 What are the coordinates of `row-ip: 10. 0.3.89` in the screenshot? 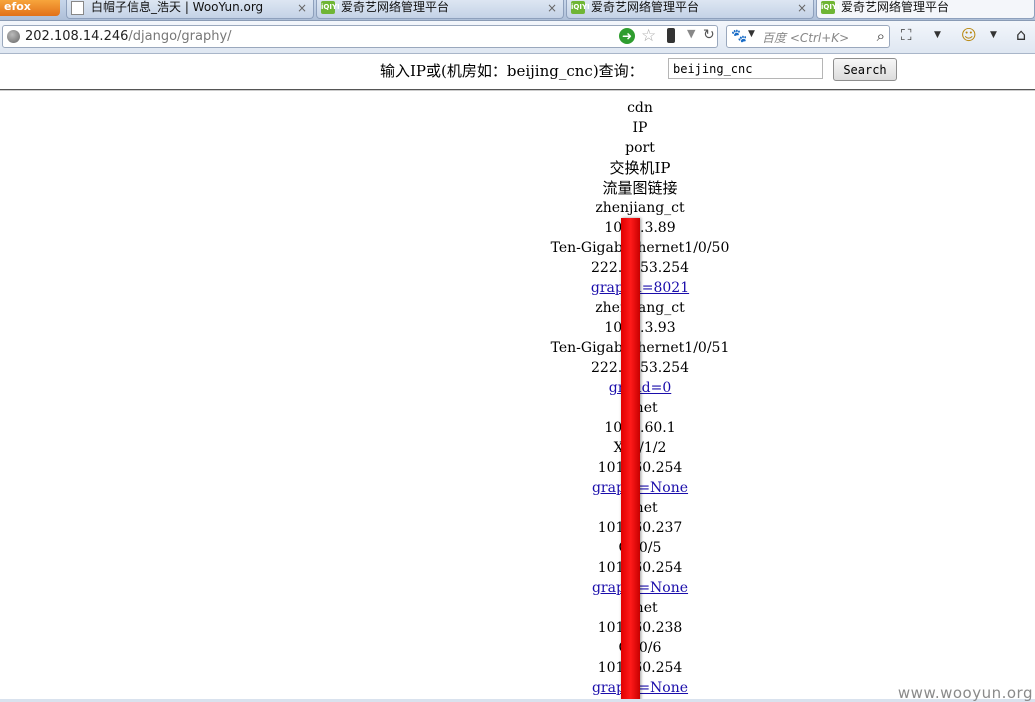 It's located at (640, 228).